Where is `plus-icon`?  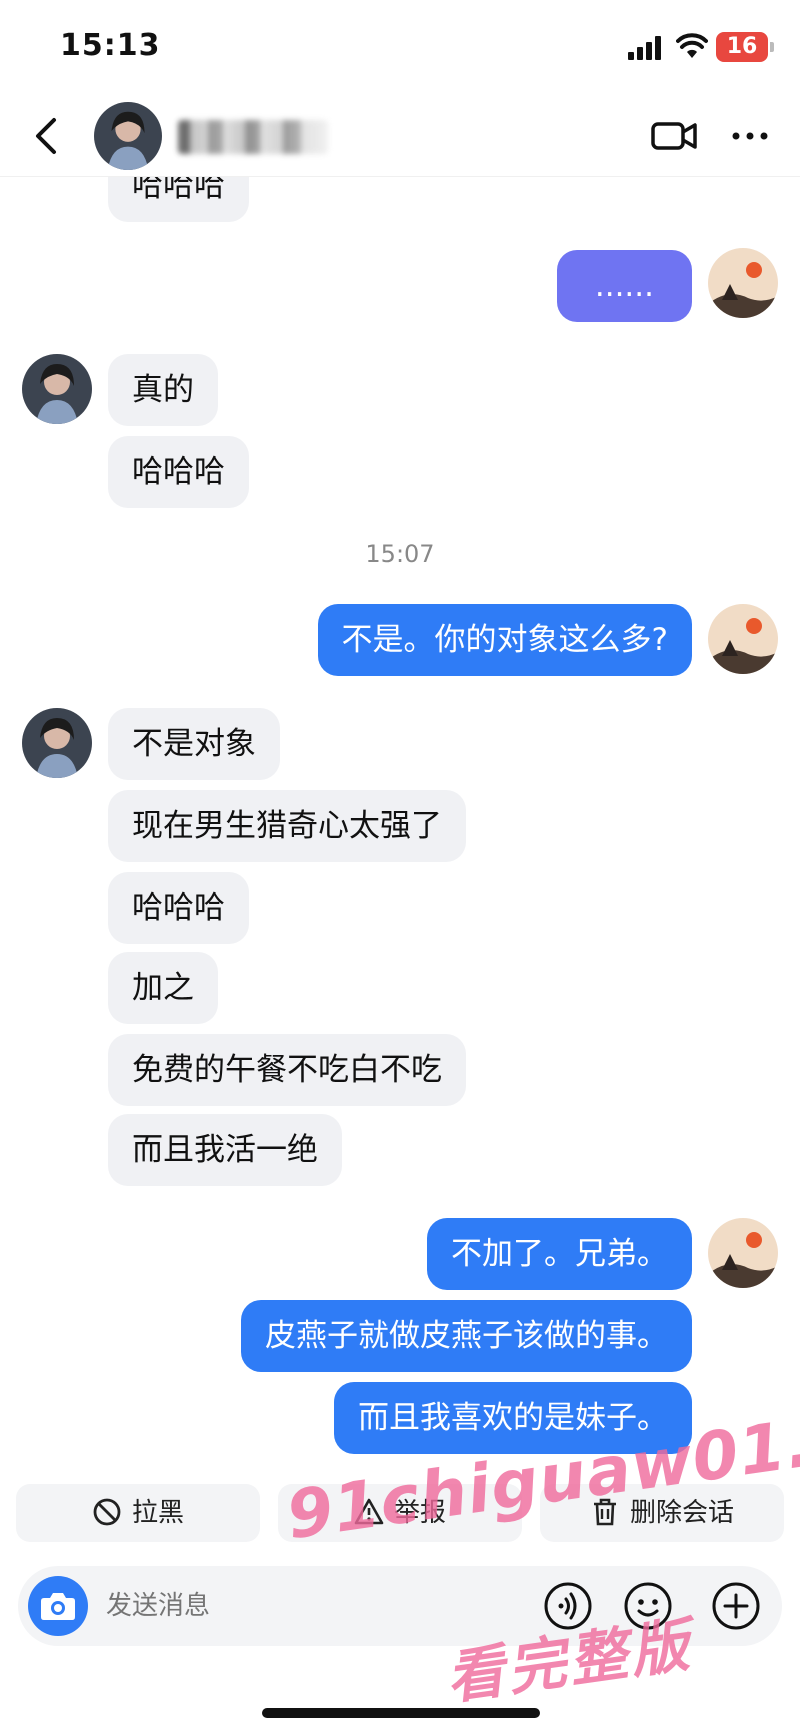 plus-icon is located at coordinates (736, 1606).